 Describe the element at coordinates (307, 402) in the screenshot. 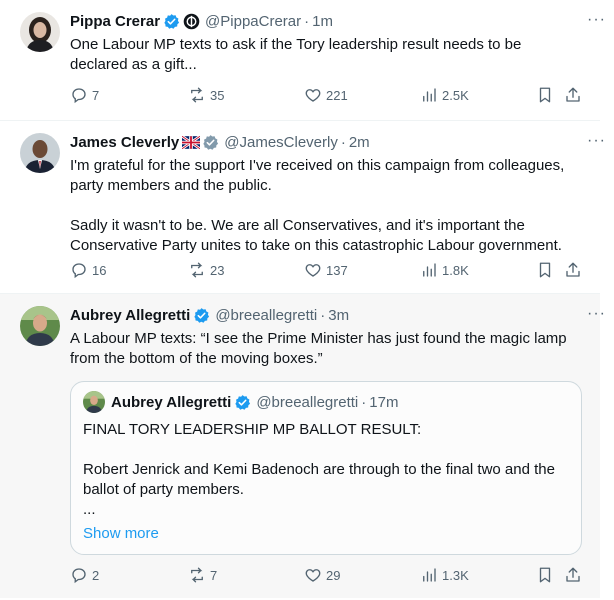

I see `quoted-author-handle: @breeallegretti` at that location.